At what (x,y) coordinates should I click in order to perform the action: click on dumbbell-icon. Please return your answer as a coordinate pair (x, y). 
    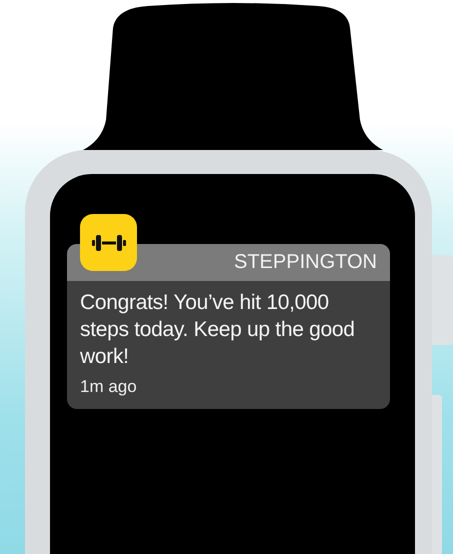
    Looking at the image, I should click on (109, 242).